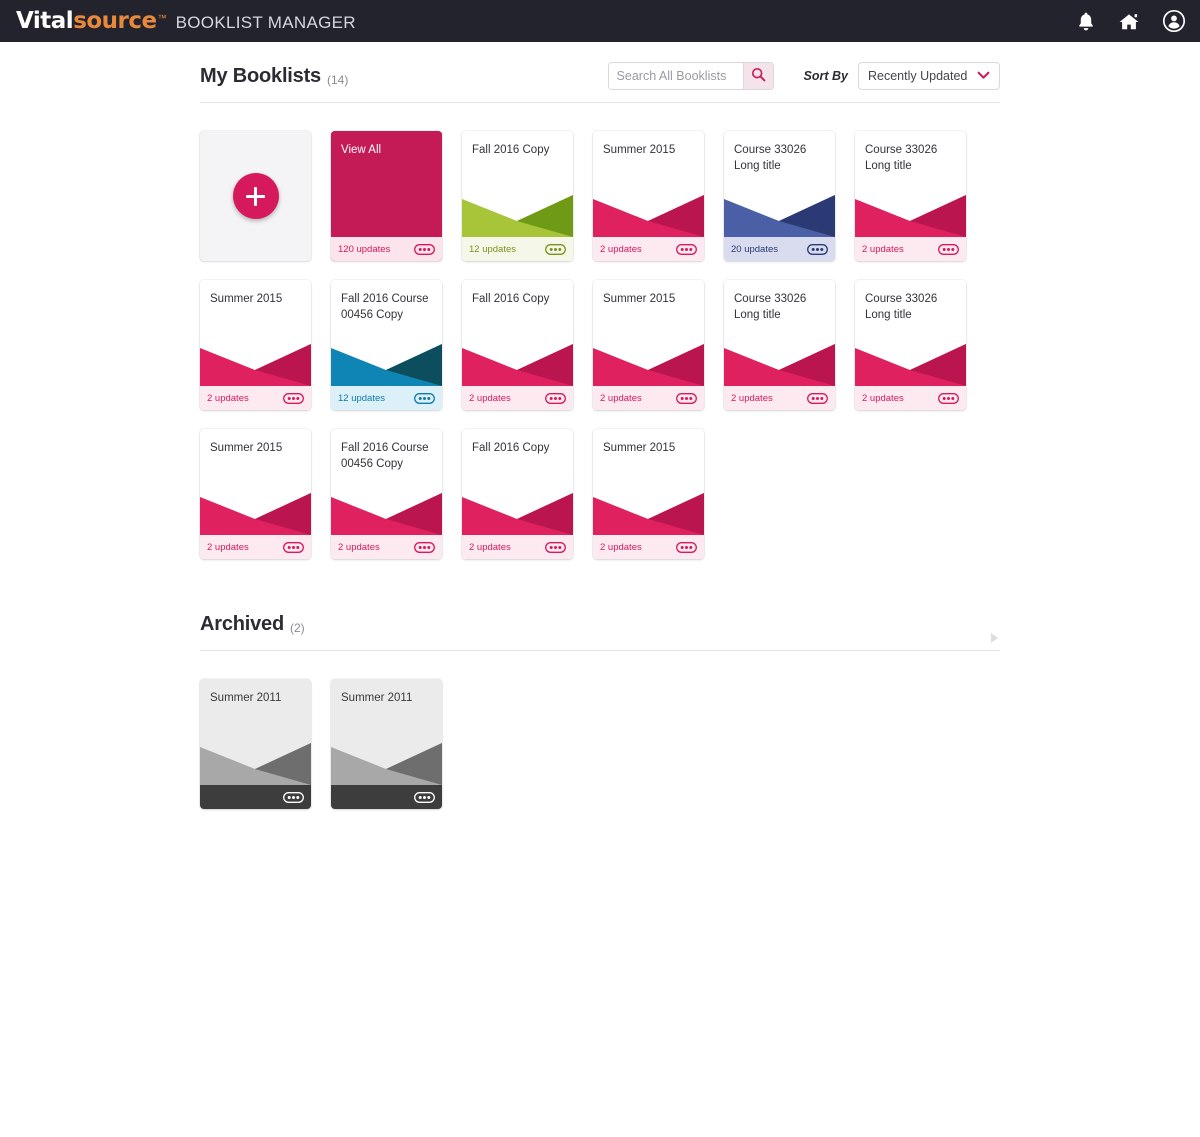 This screenshot has width=1200, height=1137. I want to click on card-footer, so click(386, 797).